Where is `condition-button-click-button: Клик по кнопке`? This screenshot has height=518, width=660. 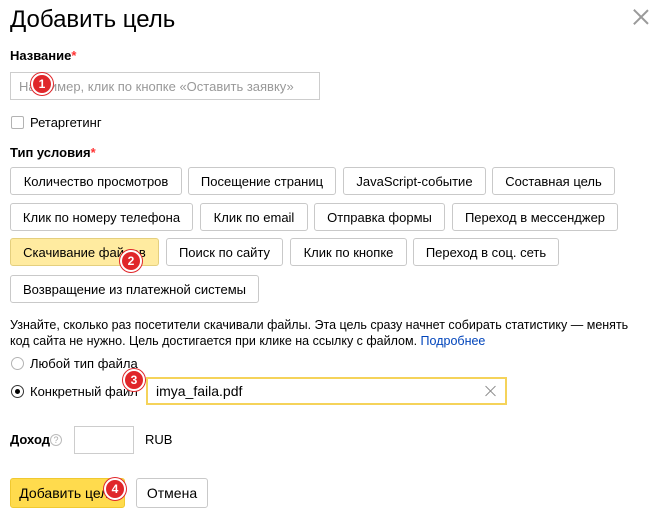
condition-button-click-button: Клик по кнопке is located at coordinates (348, 252).